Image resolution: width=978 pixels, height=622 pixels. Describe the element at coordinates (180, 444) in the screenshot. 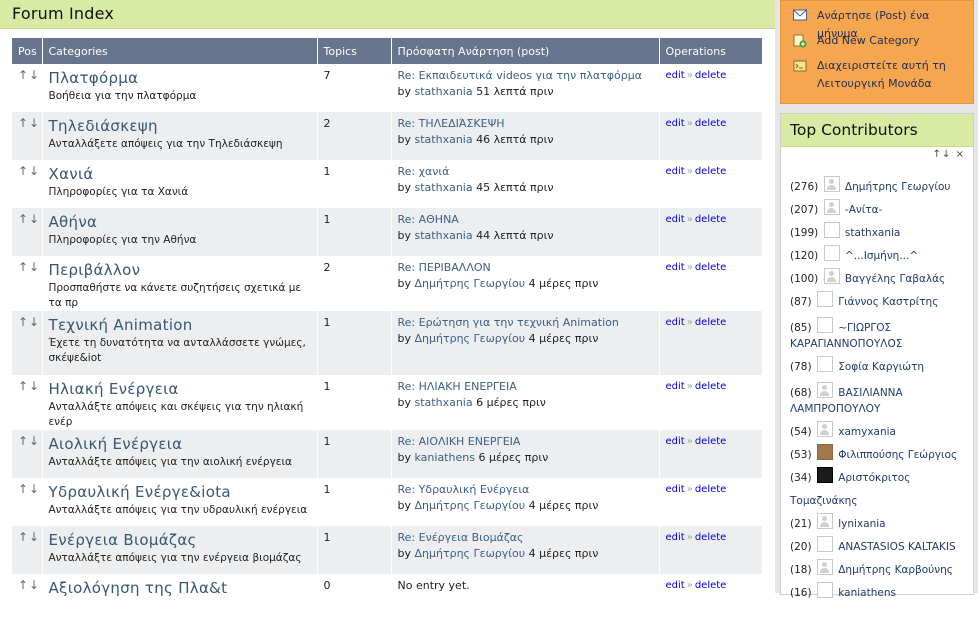

I see `category-link: Αιολική Ενέργεια` at that location.